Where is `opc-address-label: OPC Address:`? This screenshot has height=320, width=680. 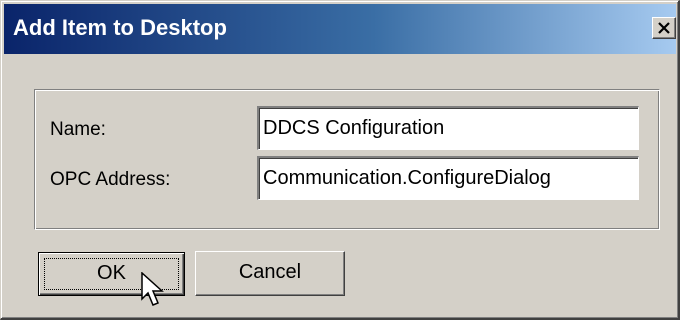 opc-address-label: OPC Address: is located at coordinates (110, 179).